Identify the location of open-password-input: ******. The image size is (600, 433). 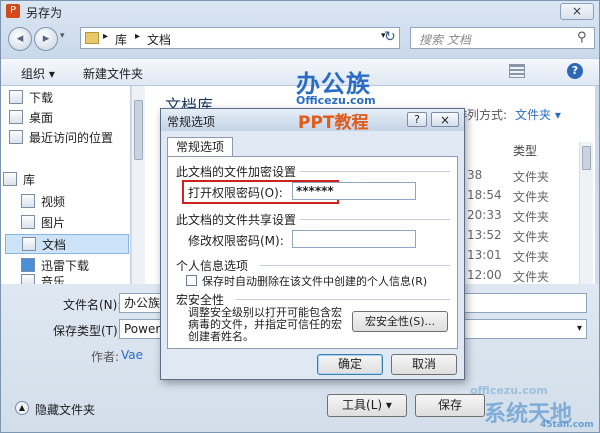
(354, 191).